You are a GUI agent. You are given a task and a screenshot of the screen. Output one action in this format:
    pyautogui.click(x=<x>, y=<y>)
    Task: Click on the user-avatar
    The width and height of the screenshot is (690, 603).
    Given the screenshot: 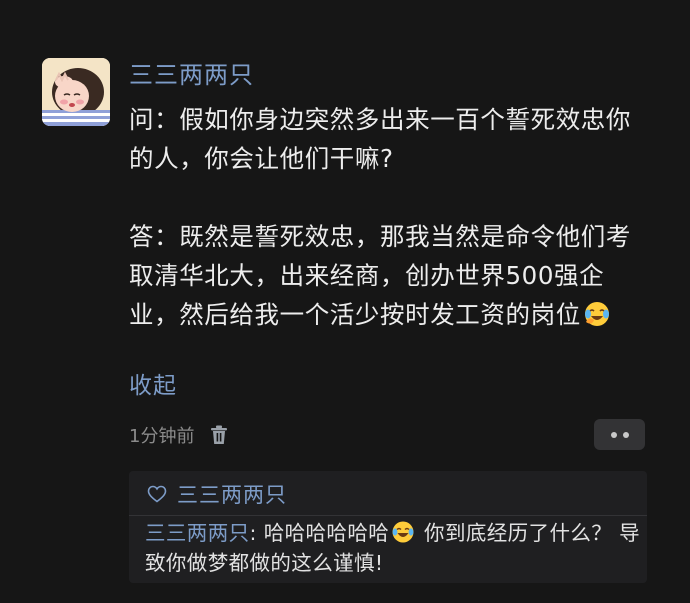 What is the action you would take?
    pyautogui.click(x=76, y=92)
    